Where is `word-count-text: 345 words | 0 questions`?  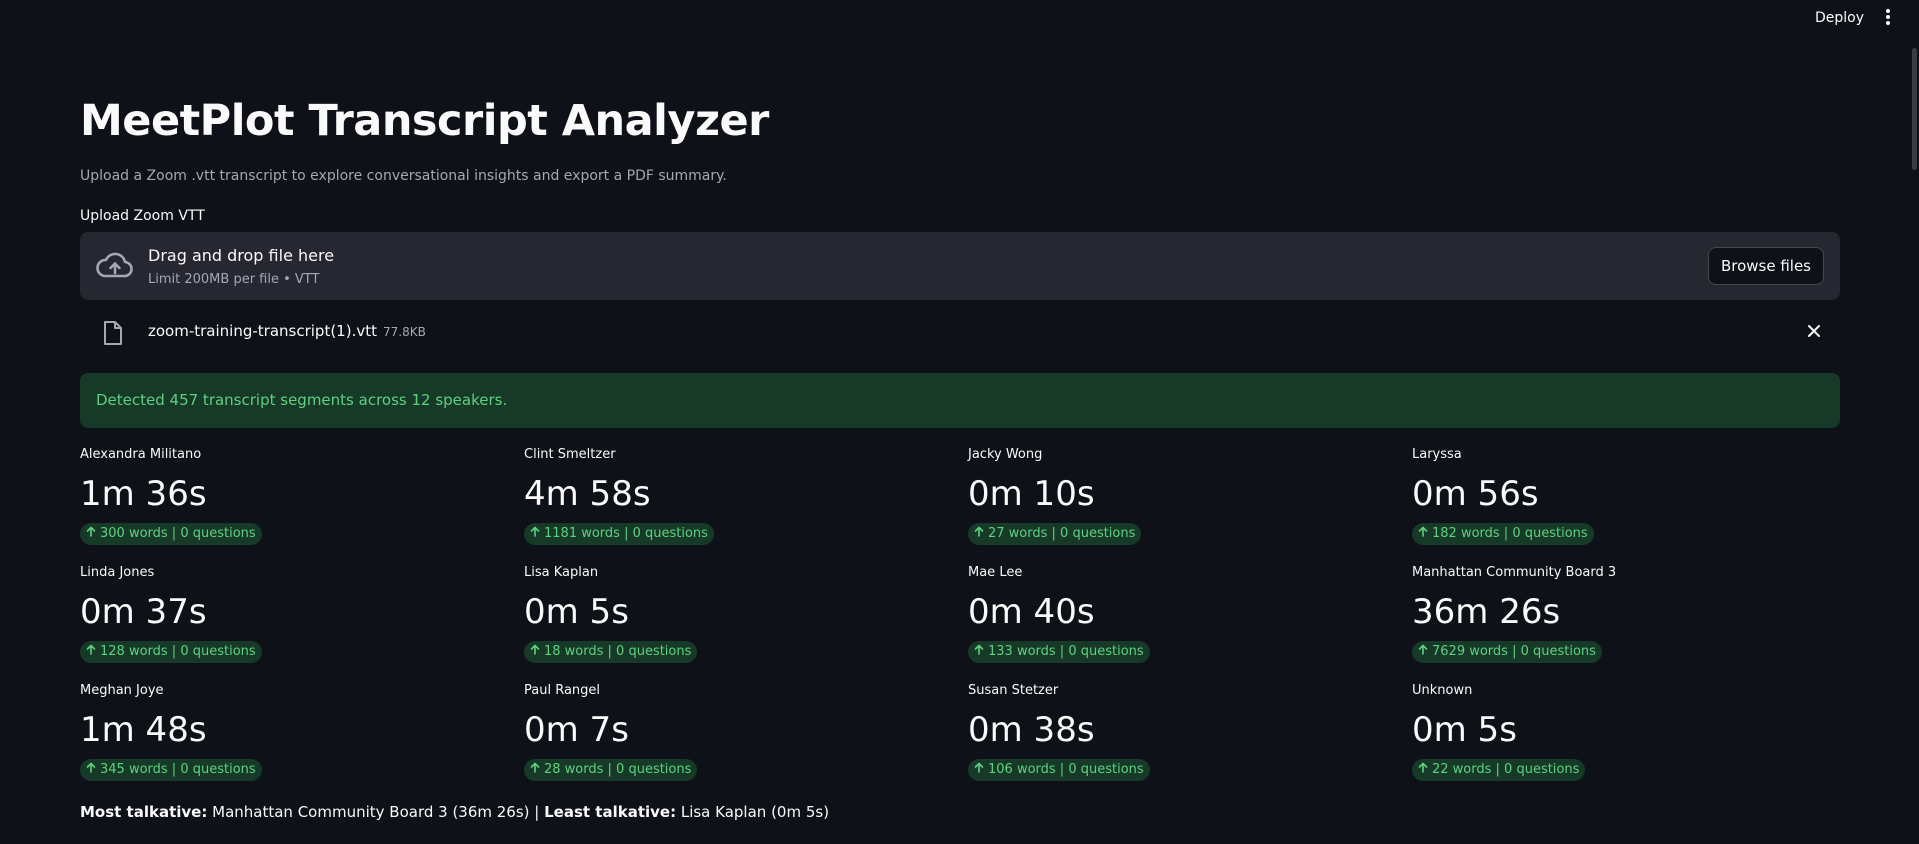 word-count-text: 345 words | 0 questions is located at coordinates (178, 769).